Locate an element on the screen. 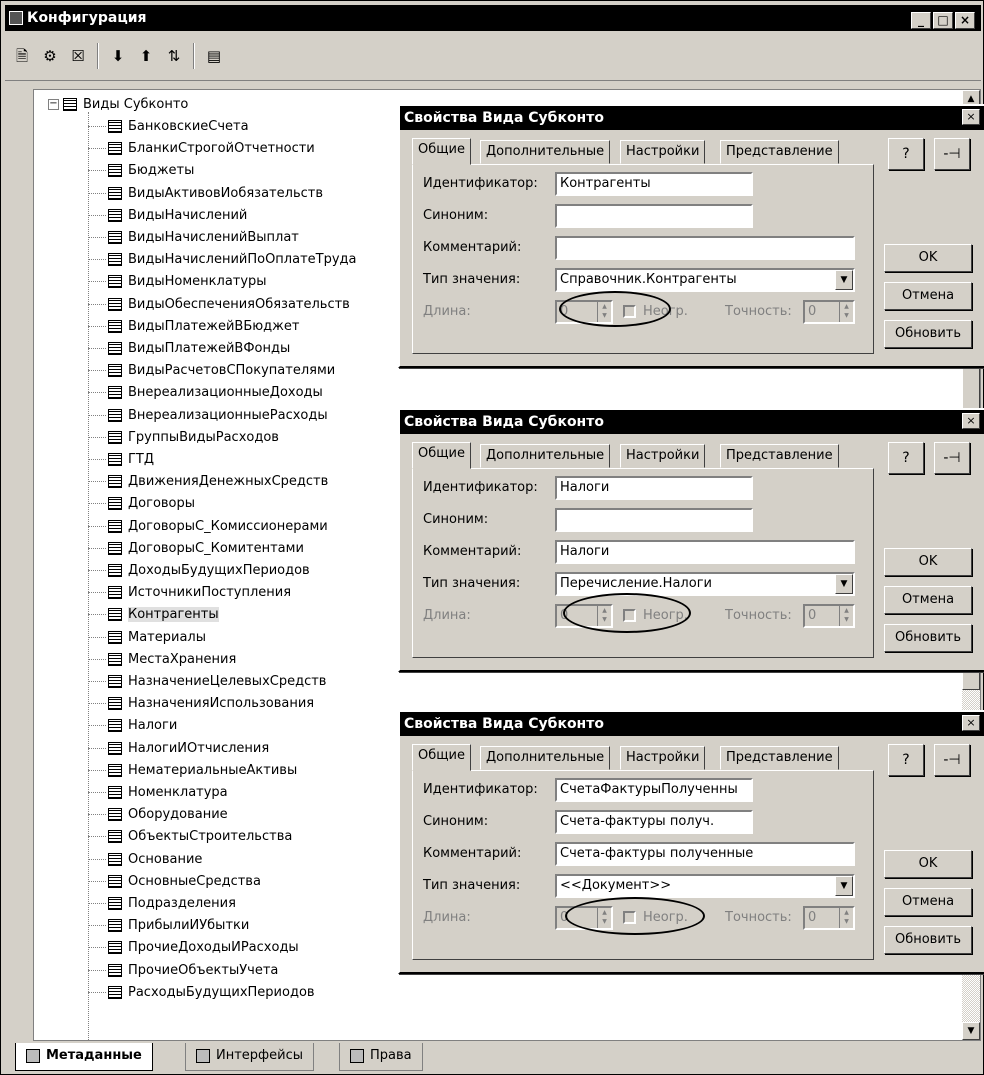 Image resolution: width=984 pixels, height=1075 pixels. tree-item: Договоры is located at coordinates (141, 504).